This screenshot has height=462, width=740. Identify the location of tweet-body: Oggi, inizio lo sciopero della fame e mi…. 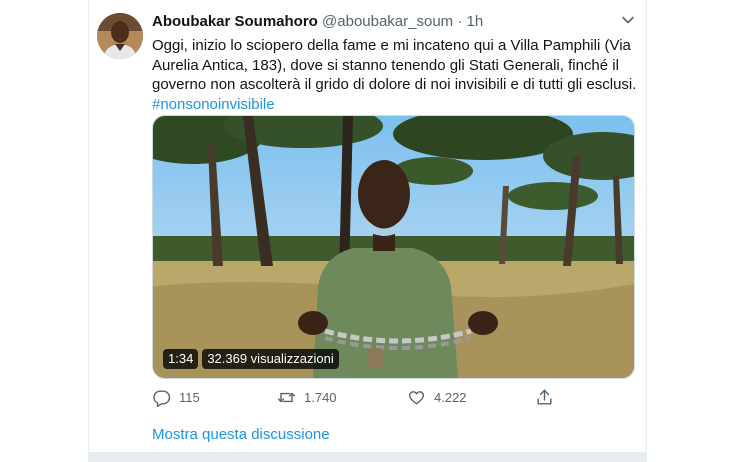
(394, 65).